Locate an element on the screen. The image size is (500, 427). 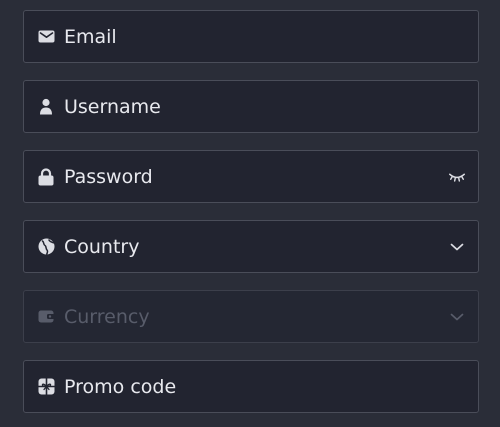
country-select: Country is located at coordinates (251, 246).